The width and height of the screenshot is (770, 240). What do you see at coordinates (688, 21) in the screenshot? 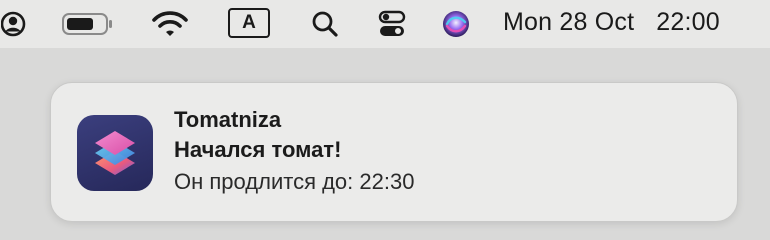
I see `clock-time: 22:00` at bounding box center [688, 21].